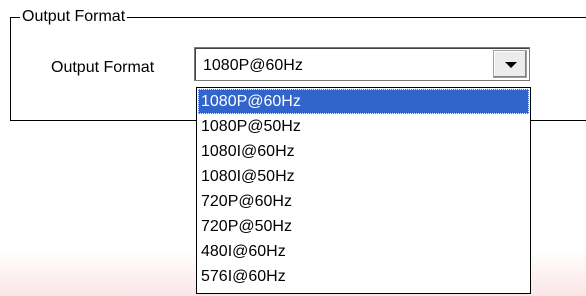 The height and width of the screenshot is (296, 586). Describe the element at coordinates (103, 67) in the screenshot. I see `output-format-label: Output Format` at that location.